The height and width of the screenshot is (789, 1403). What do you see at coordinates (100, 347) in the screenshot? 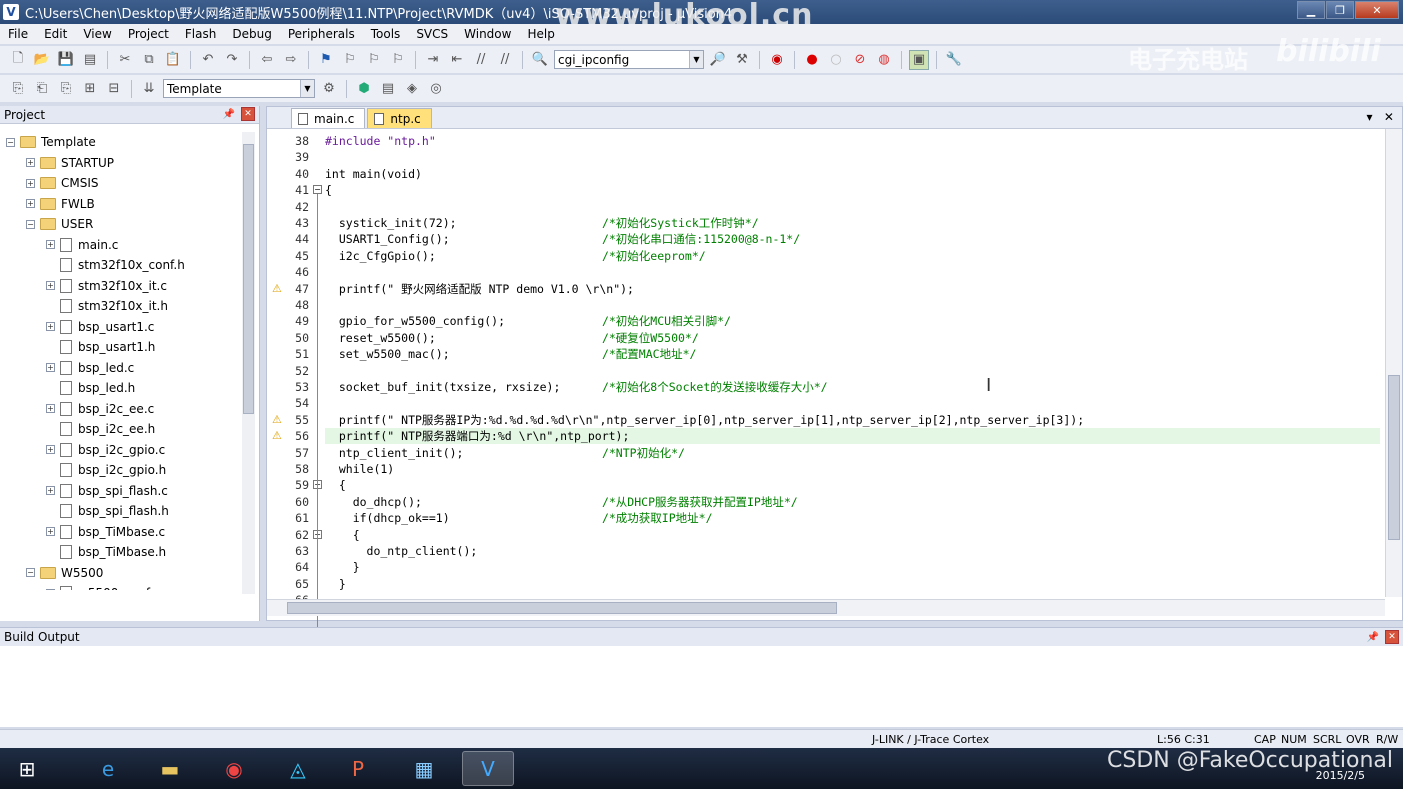
I see `tree-item: bsp_usart1.h` at bounding box center [100, 347].